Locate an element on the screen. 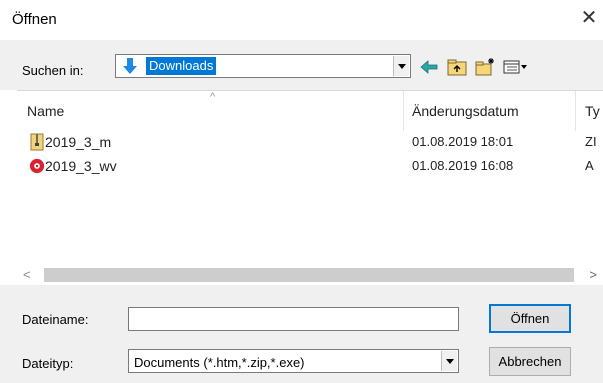  look-in-location: Downloads is located at coordinates (181, 66).